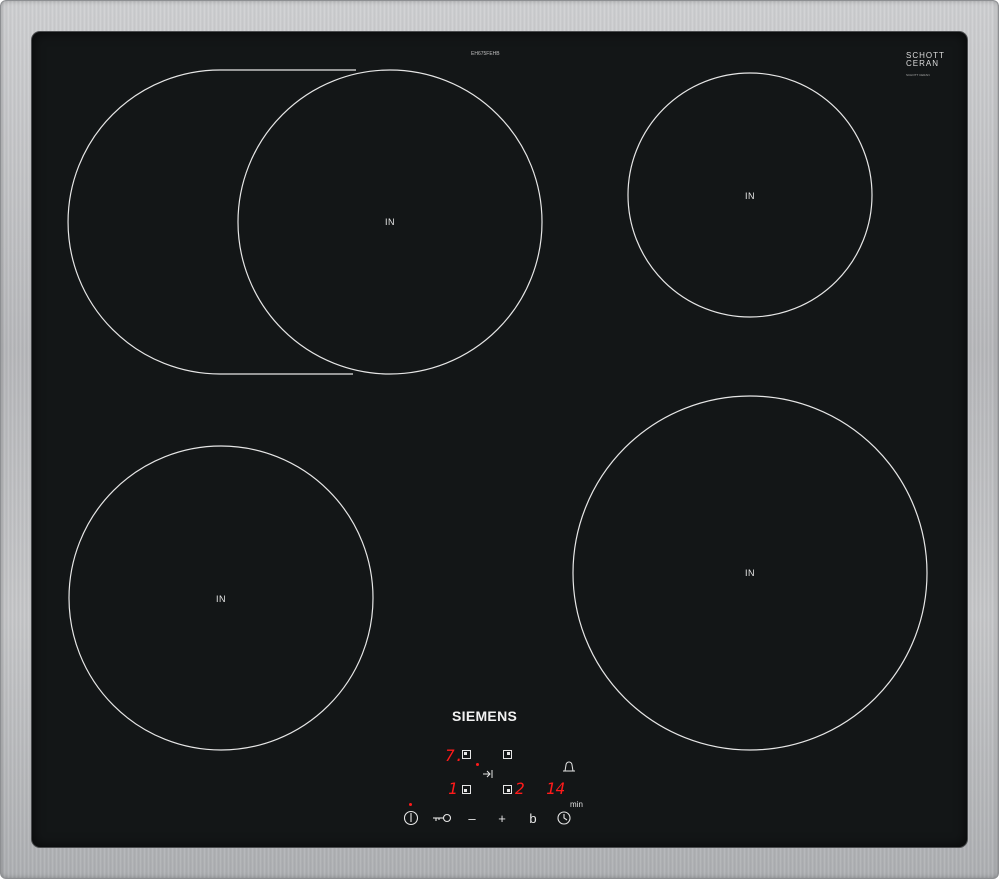 The height and width of the screenshot is (879, 999). I want to click on zone-display-front: 1, so click(453, 788).